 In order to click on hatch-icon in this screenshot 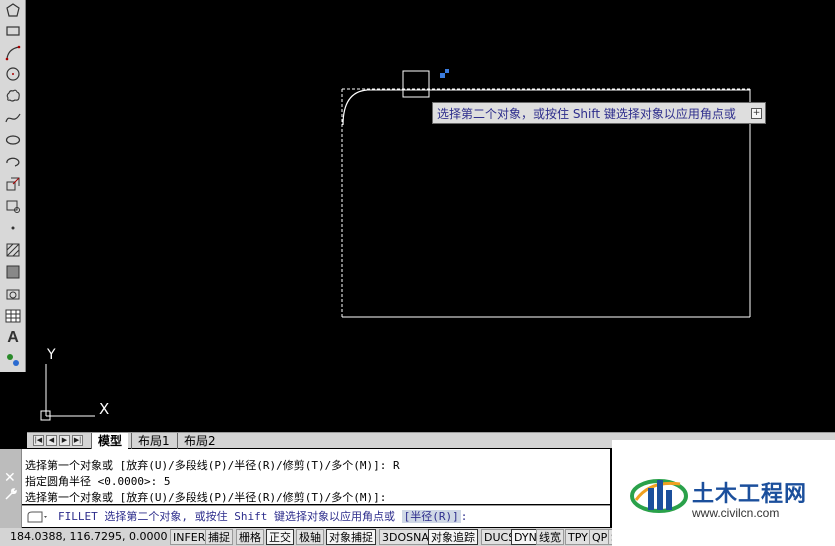, I will do `click(13, 250)`.